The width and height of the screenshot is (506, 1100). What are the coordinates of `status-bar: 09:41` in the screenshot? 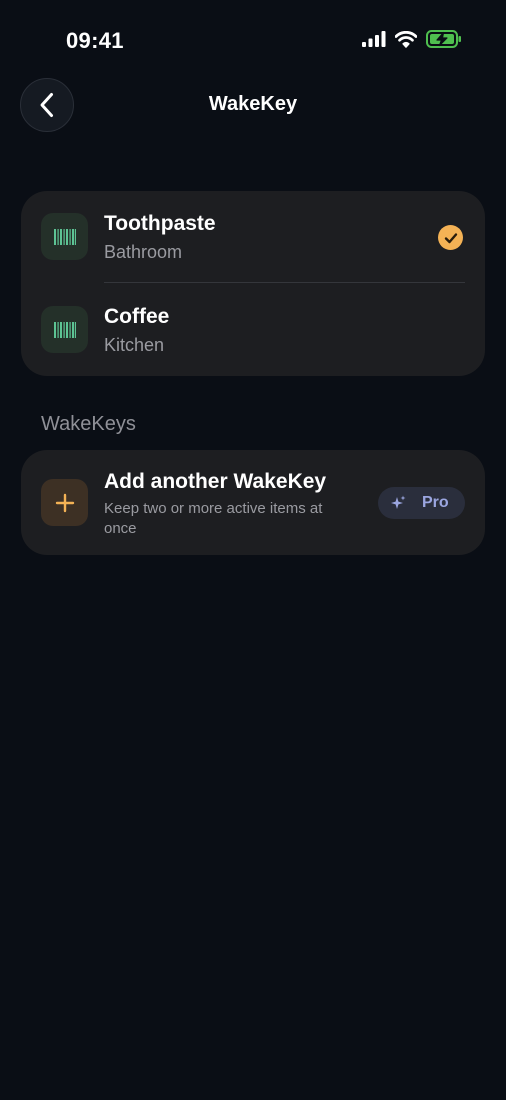 It's located at (253, 40).